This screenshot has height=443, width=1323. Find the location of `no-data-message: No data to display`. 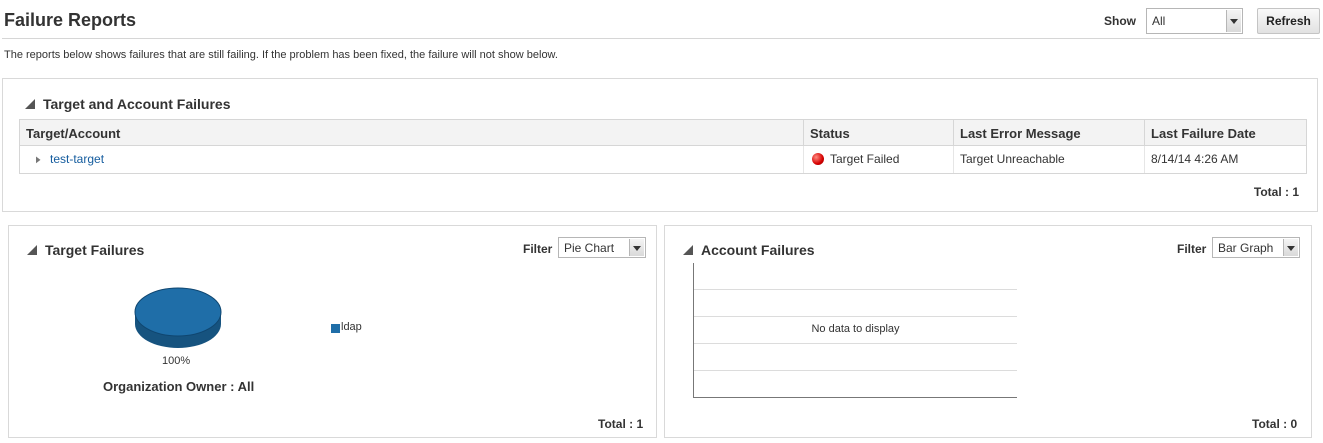

no-data-message: No data to display is located at coordinates (855, 329).